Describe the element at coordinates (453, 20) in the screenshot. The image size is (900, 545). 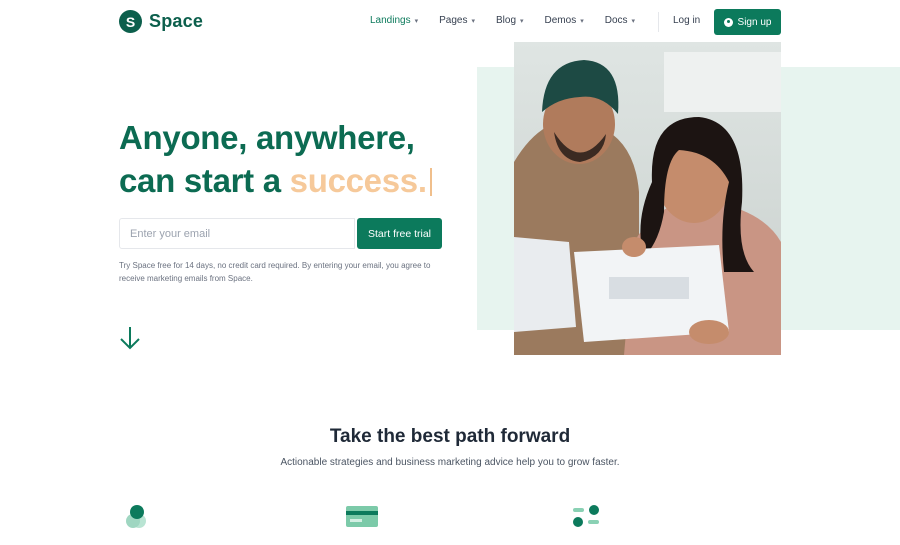
I see `nav-label: Pages` at that location.